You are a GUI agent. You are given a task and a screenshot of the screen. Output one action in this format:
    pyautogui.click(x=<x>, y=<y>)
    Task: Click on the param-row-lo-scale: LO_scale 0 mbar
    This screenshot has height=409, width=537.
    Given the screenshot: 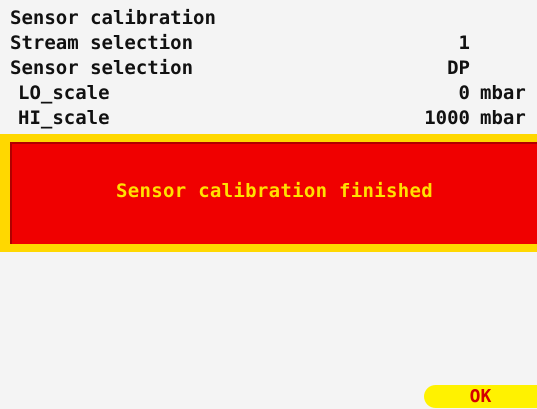 What is the action you would take?
    pyautogui.click(x=277, y=93)
    